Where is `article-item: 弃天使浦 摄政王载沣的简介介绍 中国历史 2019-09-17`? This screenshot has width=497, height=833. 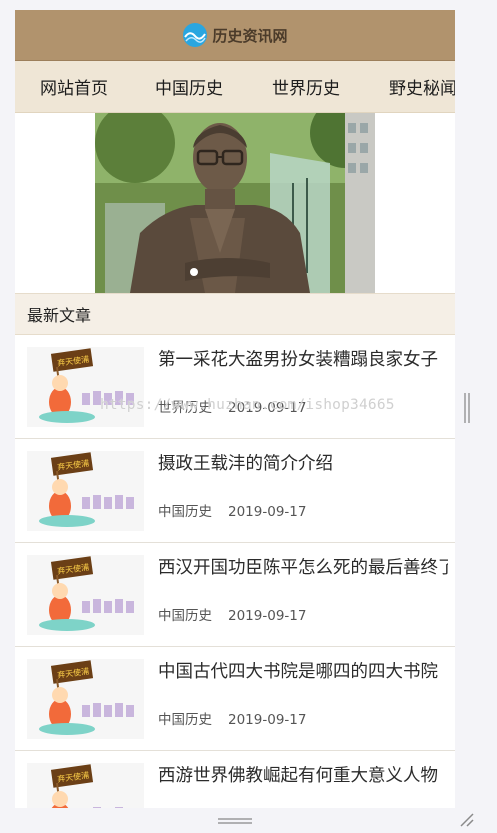
article-item: 弃天使浦 摄政王载沣的简介介绍 中国历史 2019-09-17 is located at coordinates (235, 491).